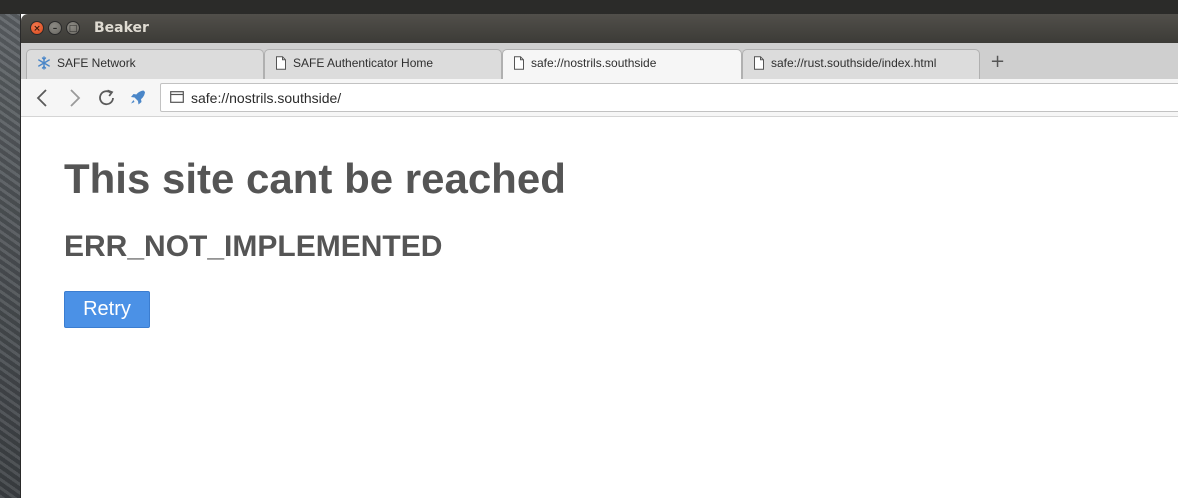  Describe the element at coordinates (266, 98) in the screenshot. I see `url-text: safe://nostrils.southside/` at that location.